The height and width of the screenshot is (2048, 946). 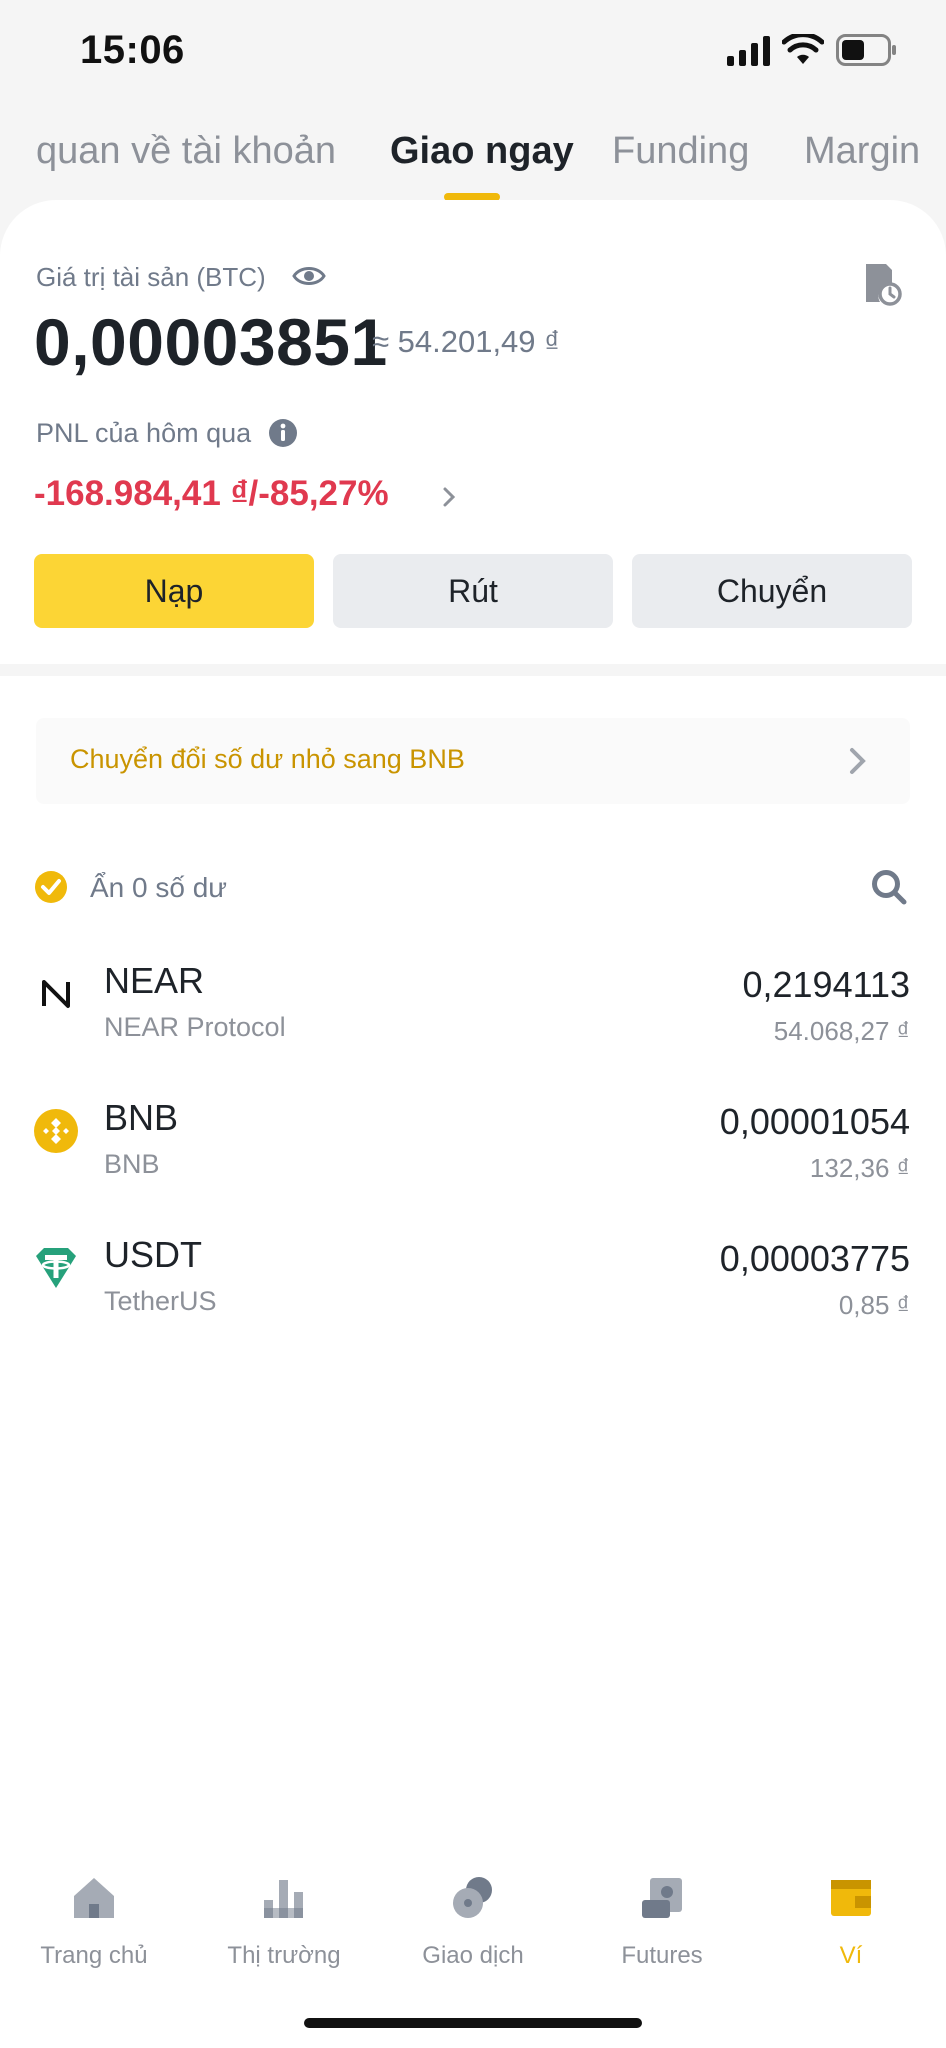 What do you see at coordinates (151, 277) in the screenshot?
I see `asset-value-label: Giá trị tài sản (BTC)` at bounding box center [151, 277].